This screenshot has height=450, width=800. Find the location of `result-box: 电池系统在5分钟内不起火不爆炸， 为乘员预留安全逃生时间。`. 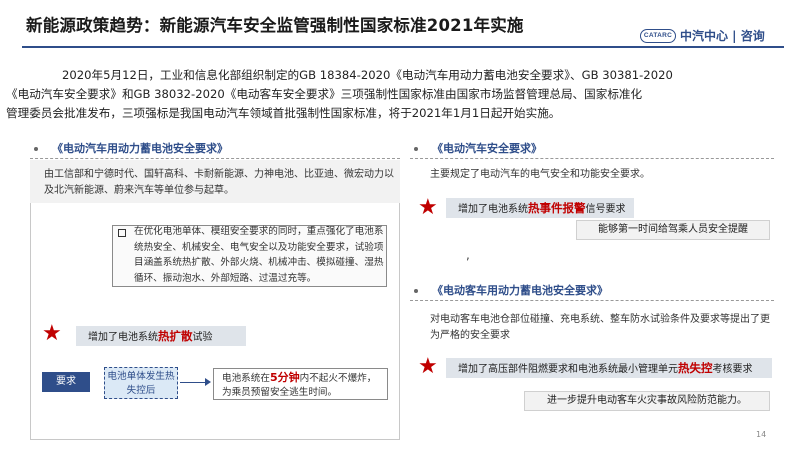

result-box: 电池系统在5分钟内不起火不爆炸， 为乘员预留安全逃生时间。 is located at coordinates (300, 384).